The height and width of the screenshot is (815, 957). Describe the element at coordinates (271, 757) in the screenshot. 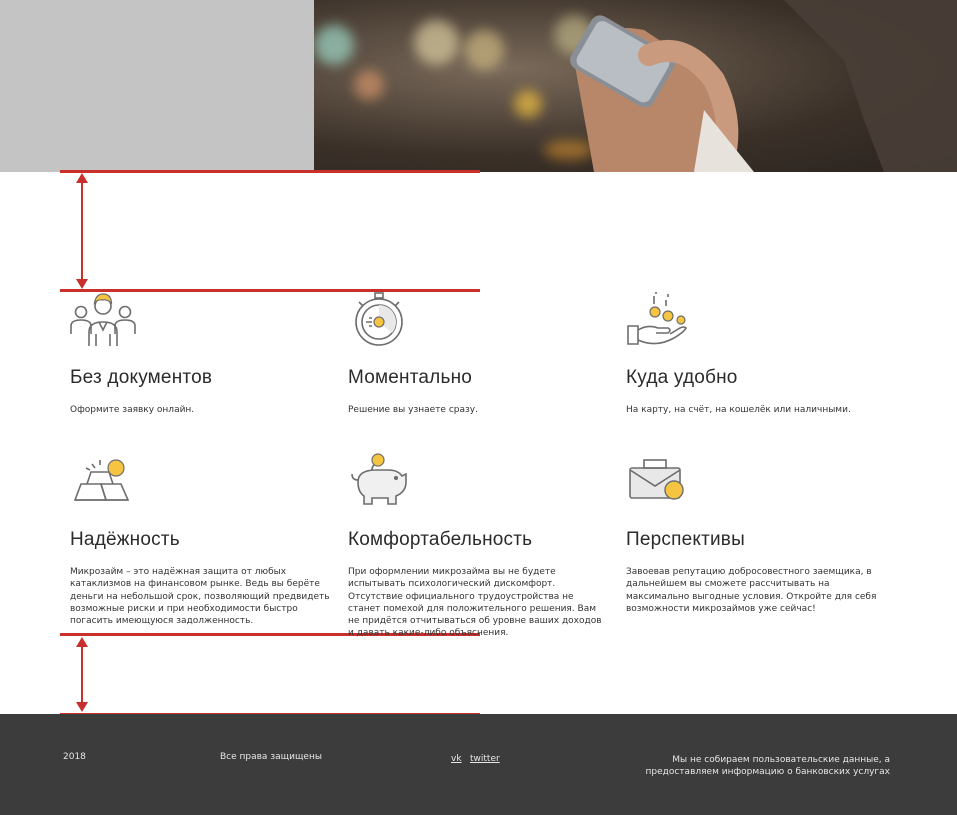

I see `footer-rights: Все права защищены` at that location.